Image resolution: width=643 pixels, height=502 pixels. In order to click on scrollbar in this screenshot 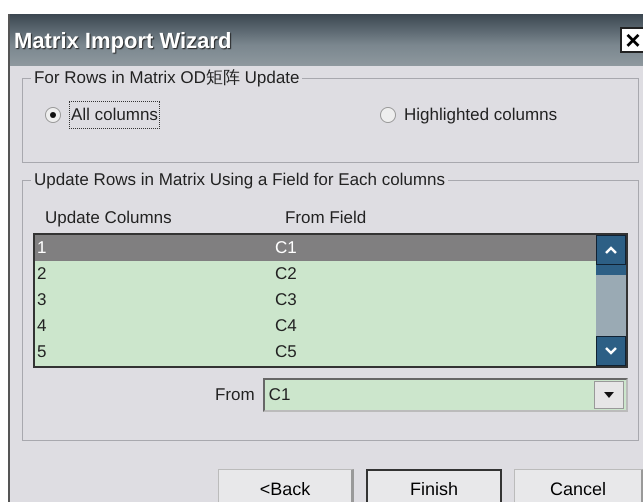, I will do `click(611, 300)`.